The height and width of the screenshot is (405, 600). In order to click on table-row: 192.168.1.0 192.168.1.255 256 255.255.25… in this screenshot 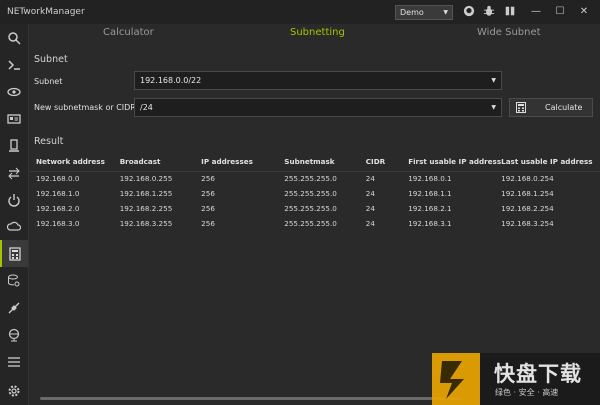, I will do `click(315, 193)`.